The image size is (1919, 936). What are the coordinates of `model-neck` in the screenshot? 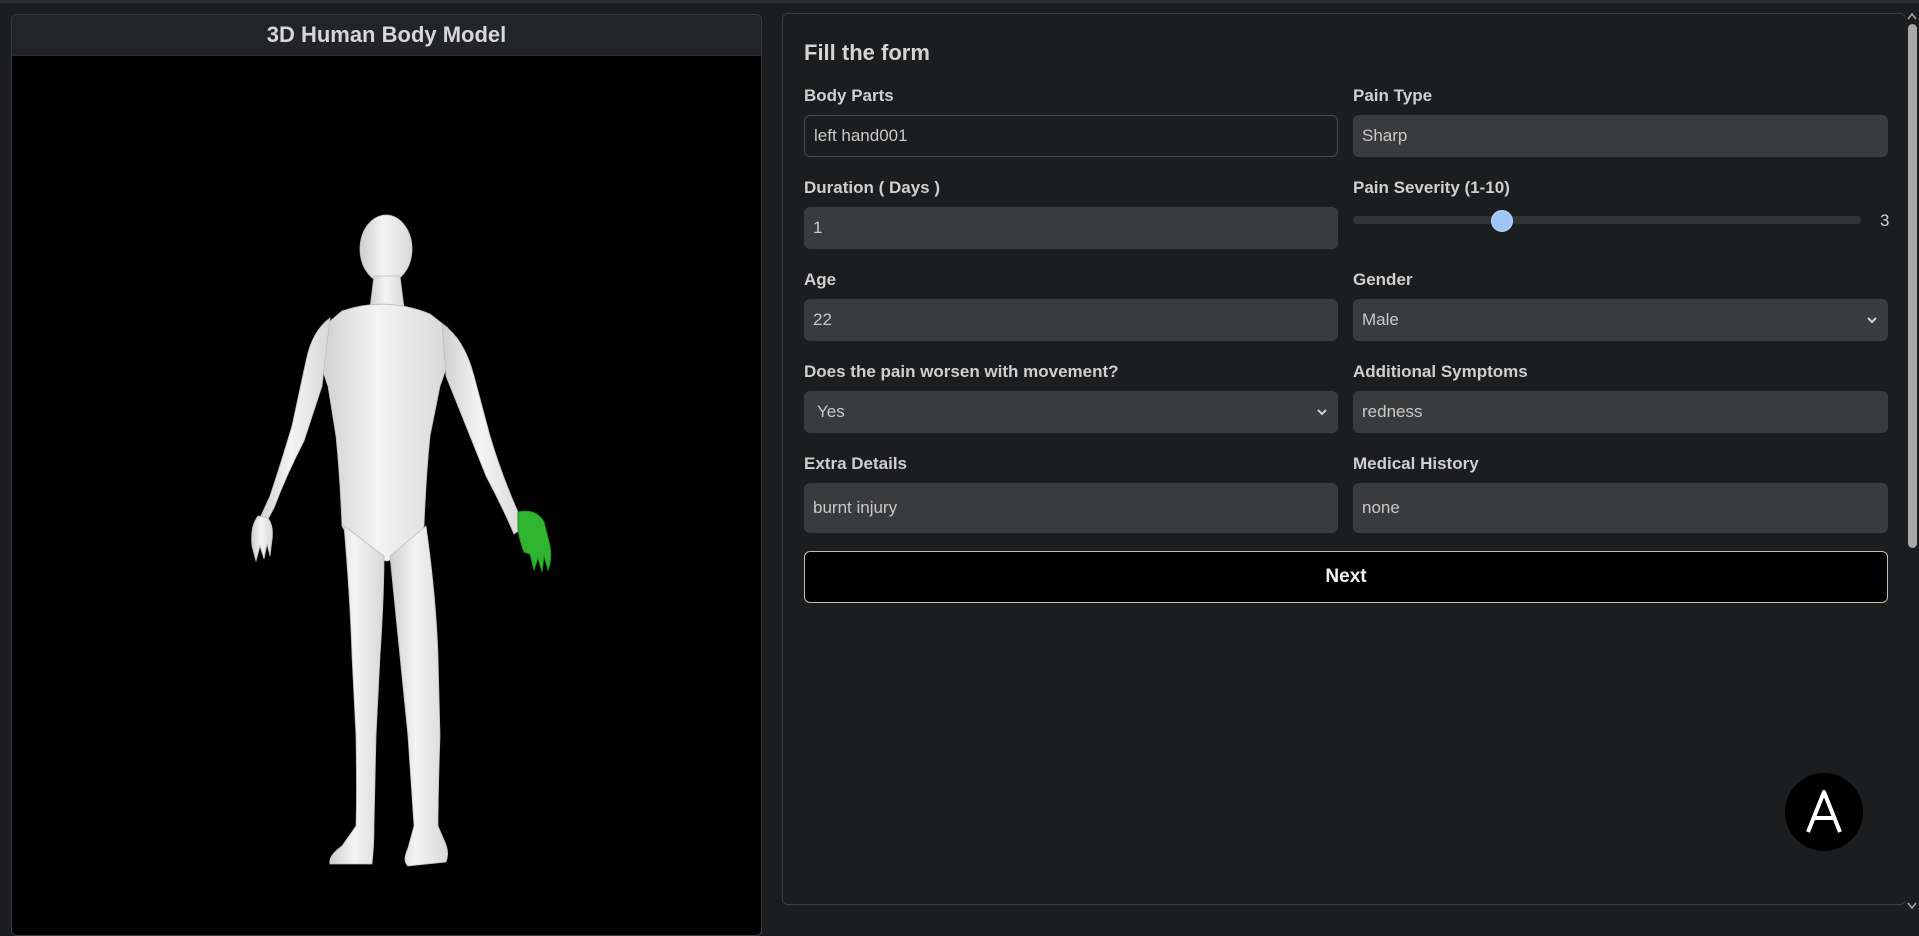 It's located at (387, 292).